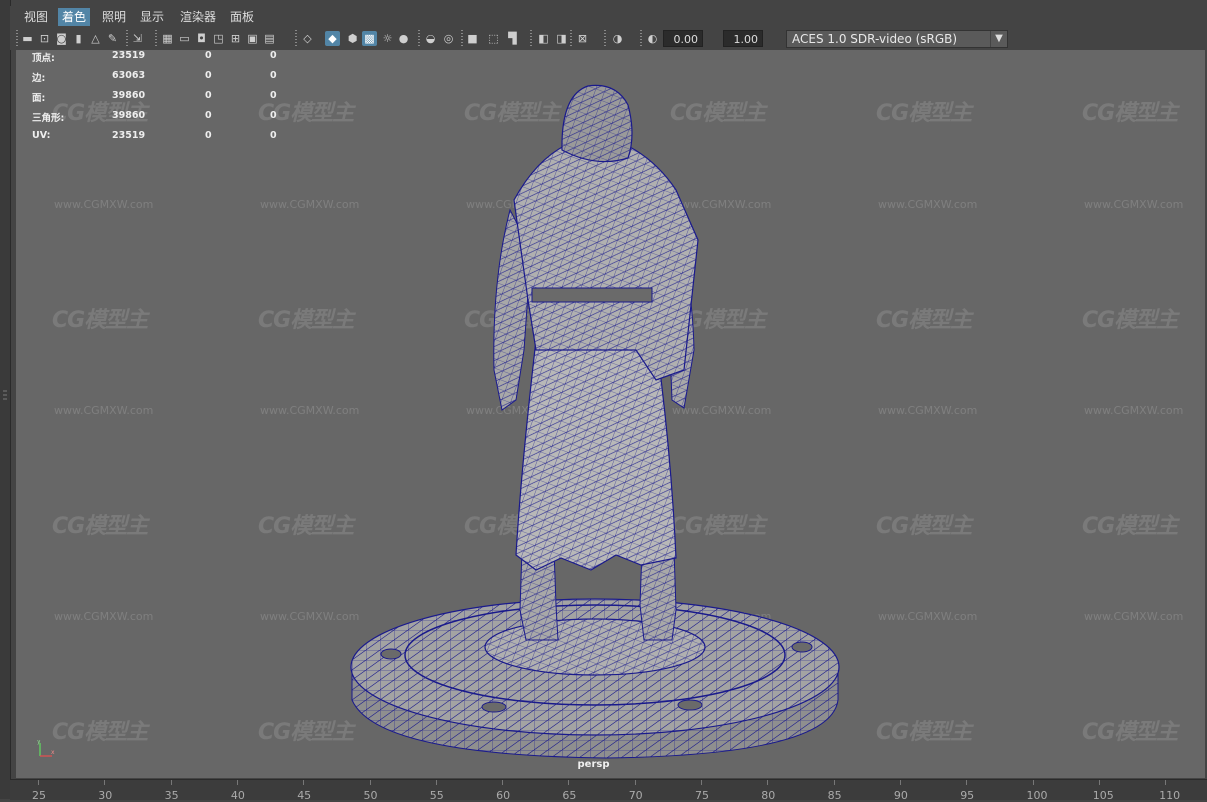  Describe the element at coordinates (448, 38) in the screenshot. I see `motion-blur-icon: ◎` at that location.